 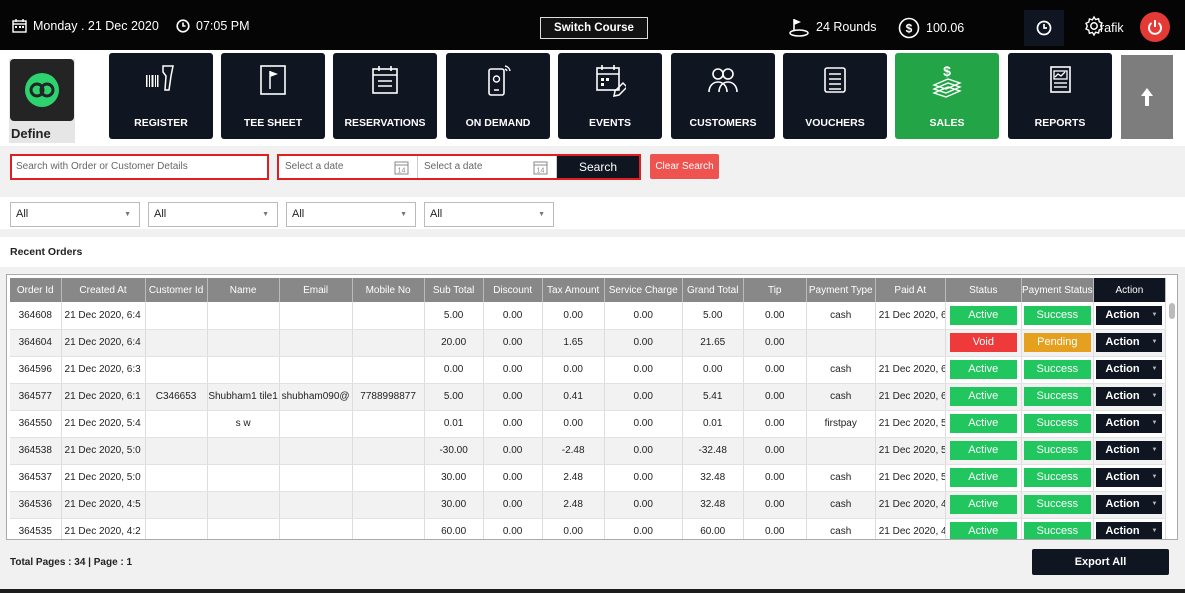 I want to click on define-tile: Define, so click(x=42, y=101).